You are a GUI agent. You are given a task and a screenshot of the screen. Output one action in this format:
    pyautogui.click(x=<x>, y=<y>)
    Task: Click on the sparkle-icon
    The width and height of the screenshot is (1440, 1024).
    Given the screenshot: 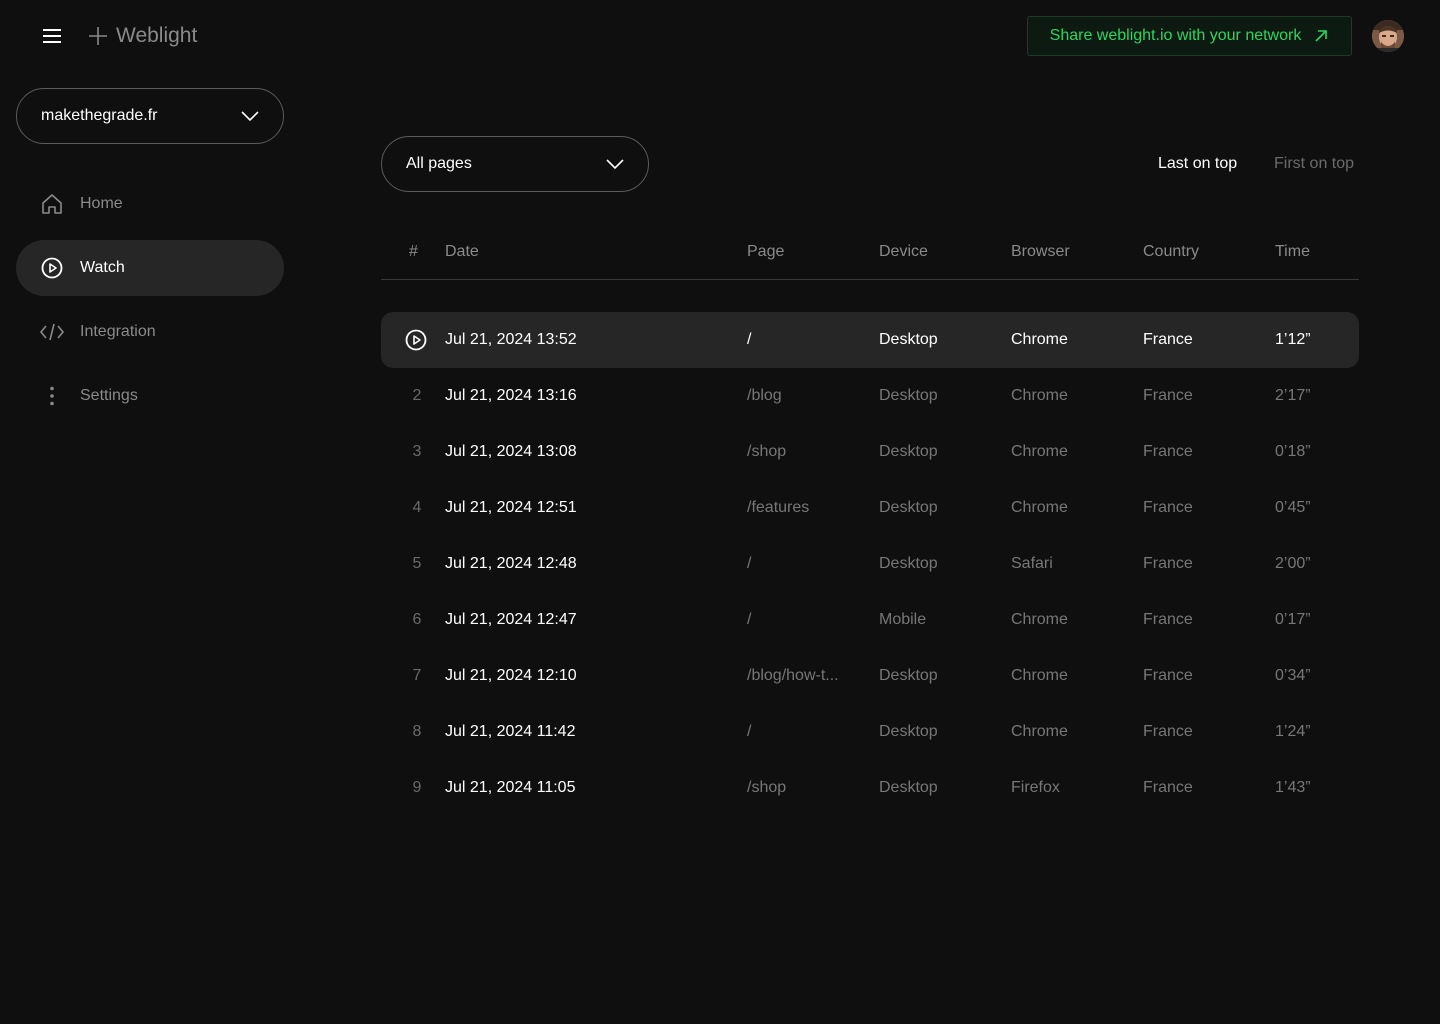 What is the action you would take?
    pyautogui.click(x=98, y=36)
    